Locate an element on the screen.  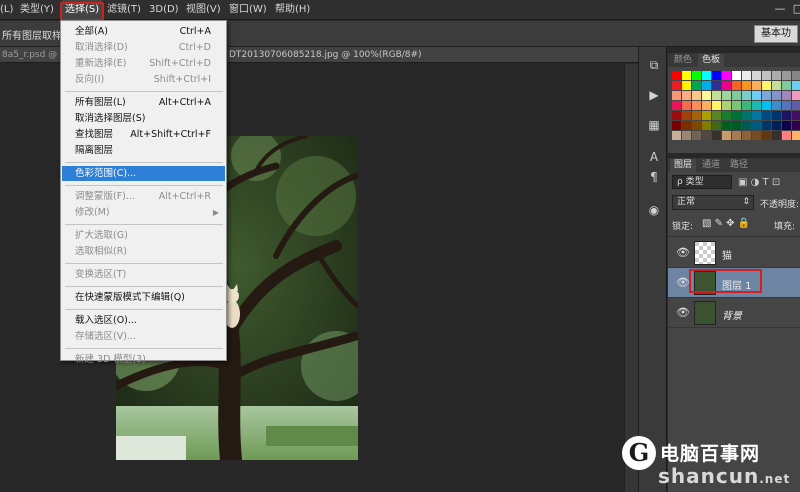
select-menu-item: 取消选择(D) Ctrl+D is located at coordinates (143, 47).